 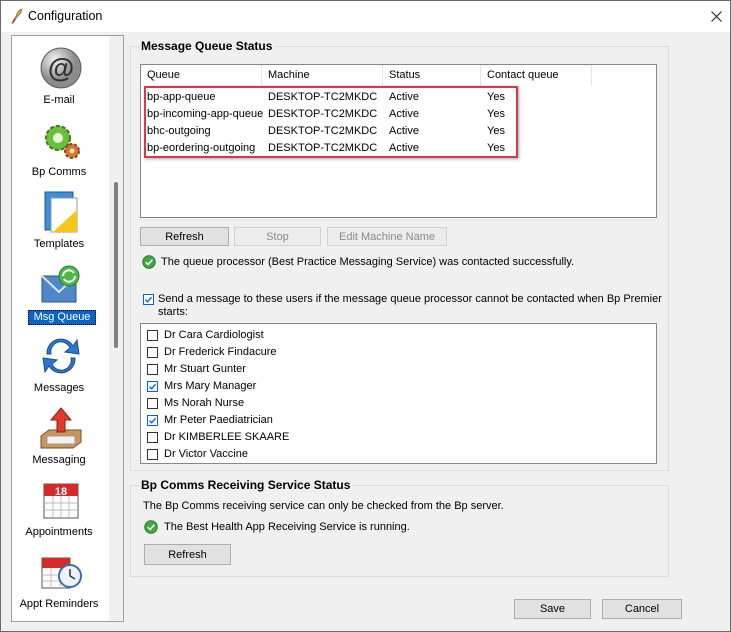 What do you see at coordinates (365, 16) in the screenshot?
I see `title-bar: Configuration` at bounding box center [365, 16].